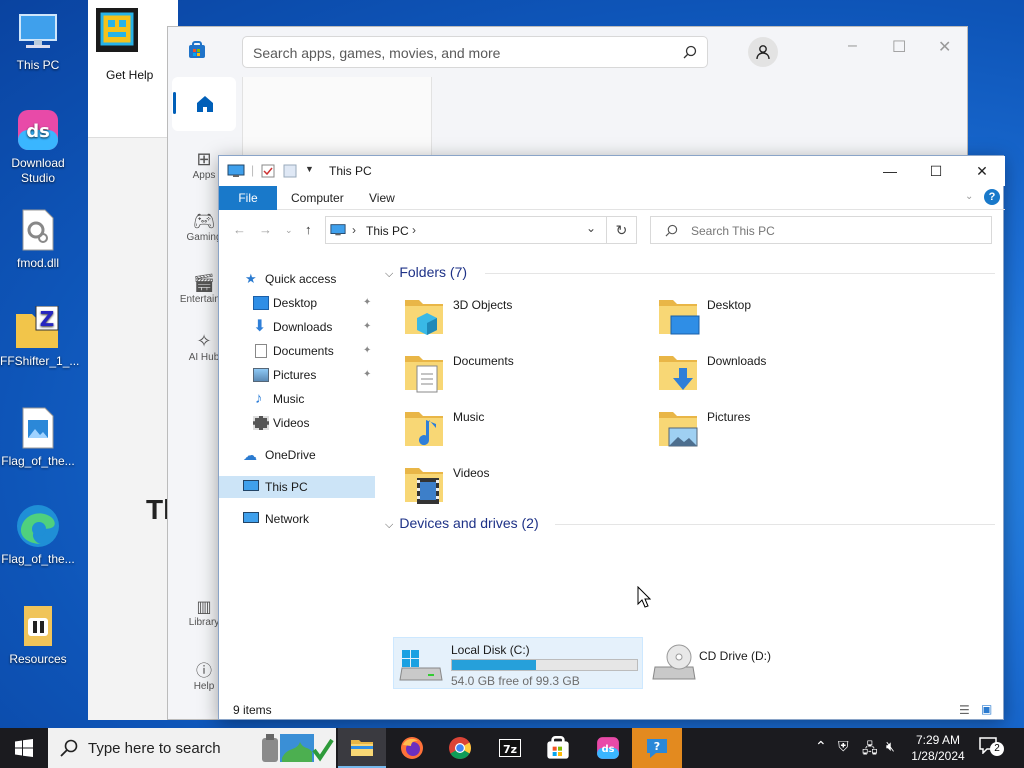 This screenshot has width=1024, height=768. Describe the element at coordinates (297, 279) in the screenshot. I see `nav-quick-access: ★ Quick access` at that location.